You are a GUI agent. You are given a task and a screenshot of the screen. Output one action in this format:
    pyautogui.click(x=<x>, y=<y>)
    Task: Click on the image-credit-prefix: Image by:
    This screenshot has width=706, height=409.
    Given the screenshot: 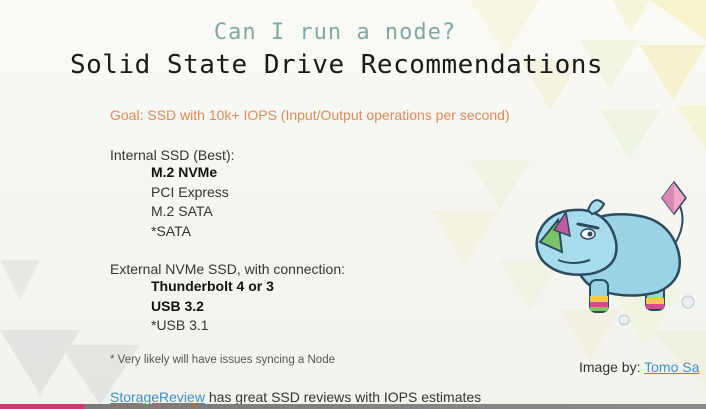 What is the action you would take?
    pyautogui.click(x=612, y=367)
    